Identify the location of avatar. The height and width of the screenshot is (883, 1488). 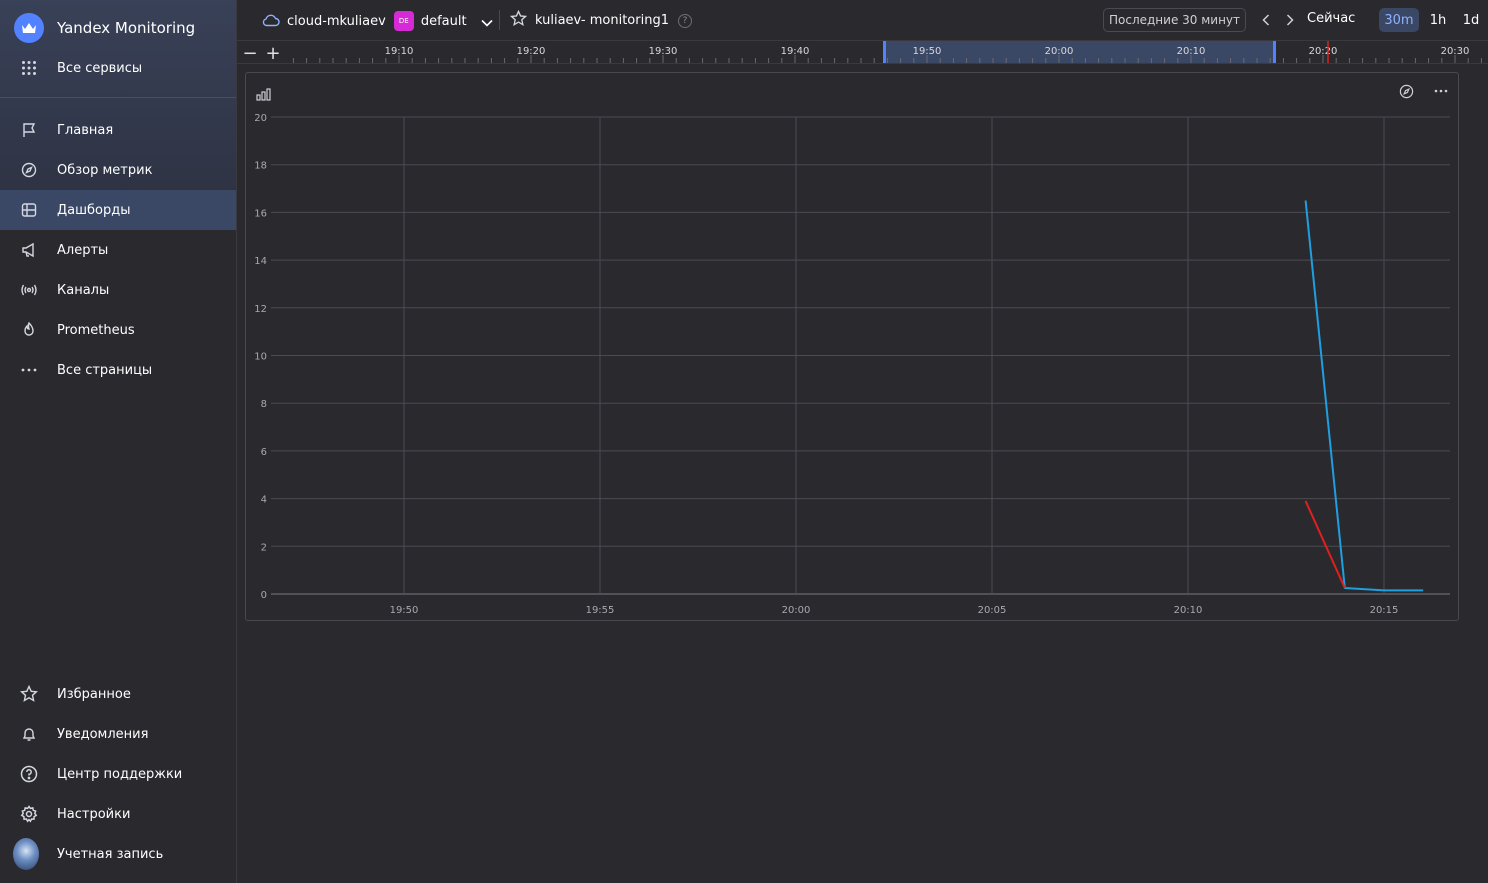
(26, 854).